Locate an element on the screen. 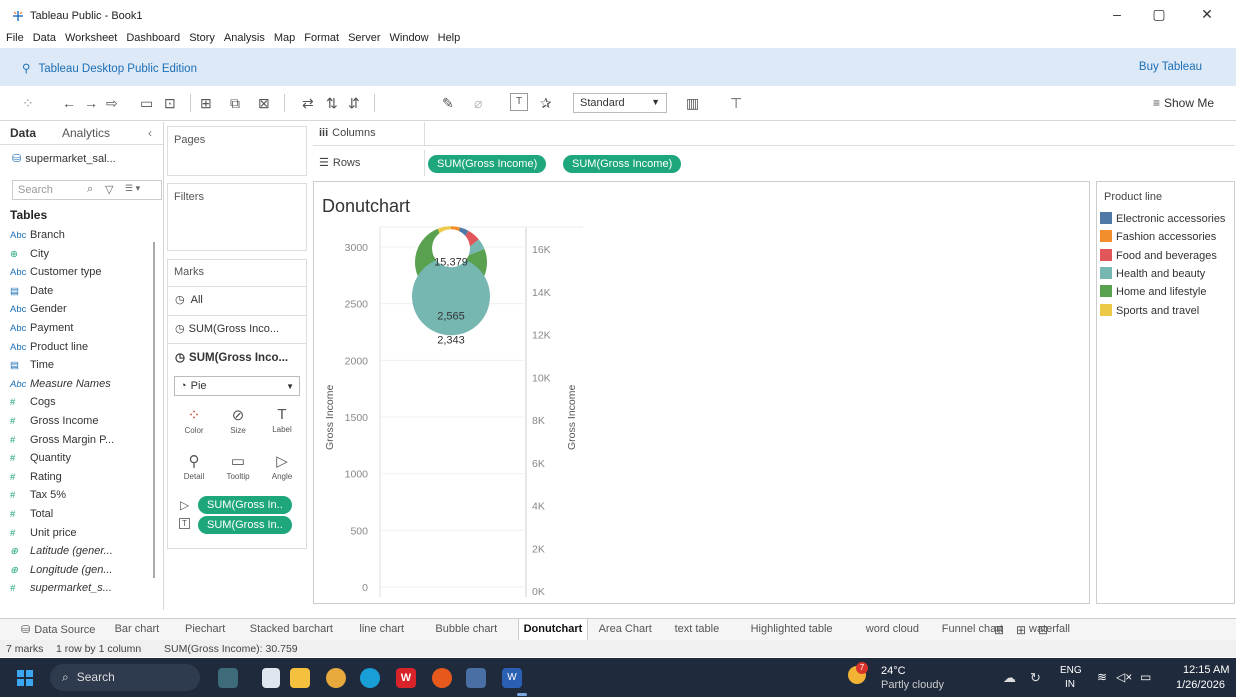 This screenshot has height=697, width=1236. field-item: ⊕ City is located at coordinates (29, 254).